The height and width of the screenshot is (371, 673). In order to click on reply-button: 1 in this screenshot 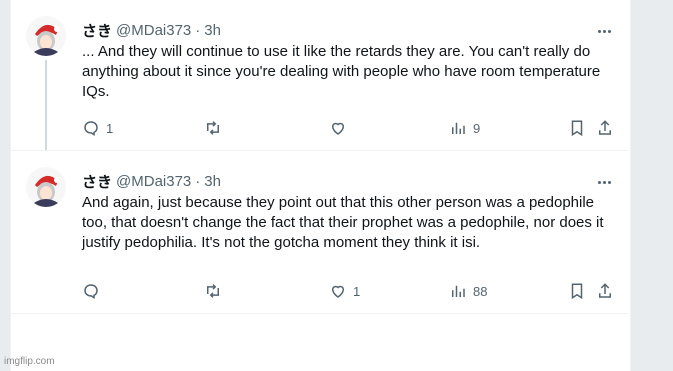, I will do `click(97, 128)`.